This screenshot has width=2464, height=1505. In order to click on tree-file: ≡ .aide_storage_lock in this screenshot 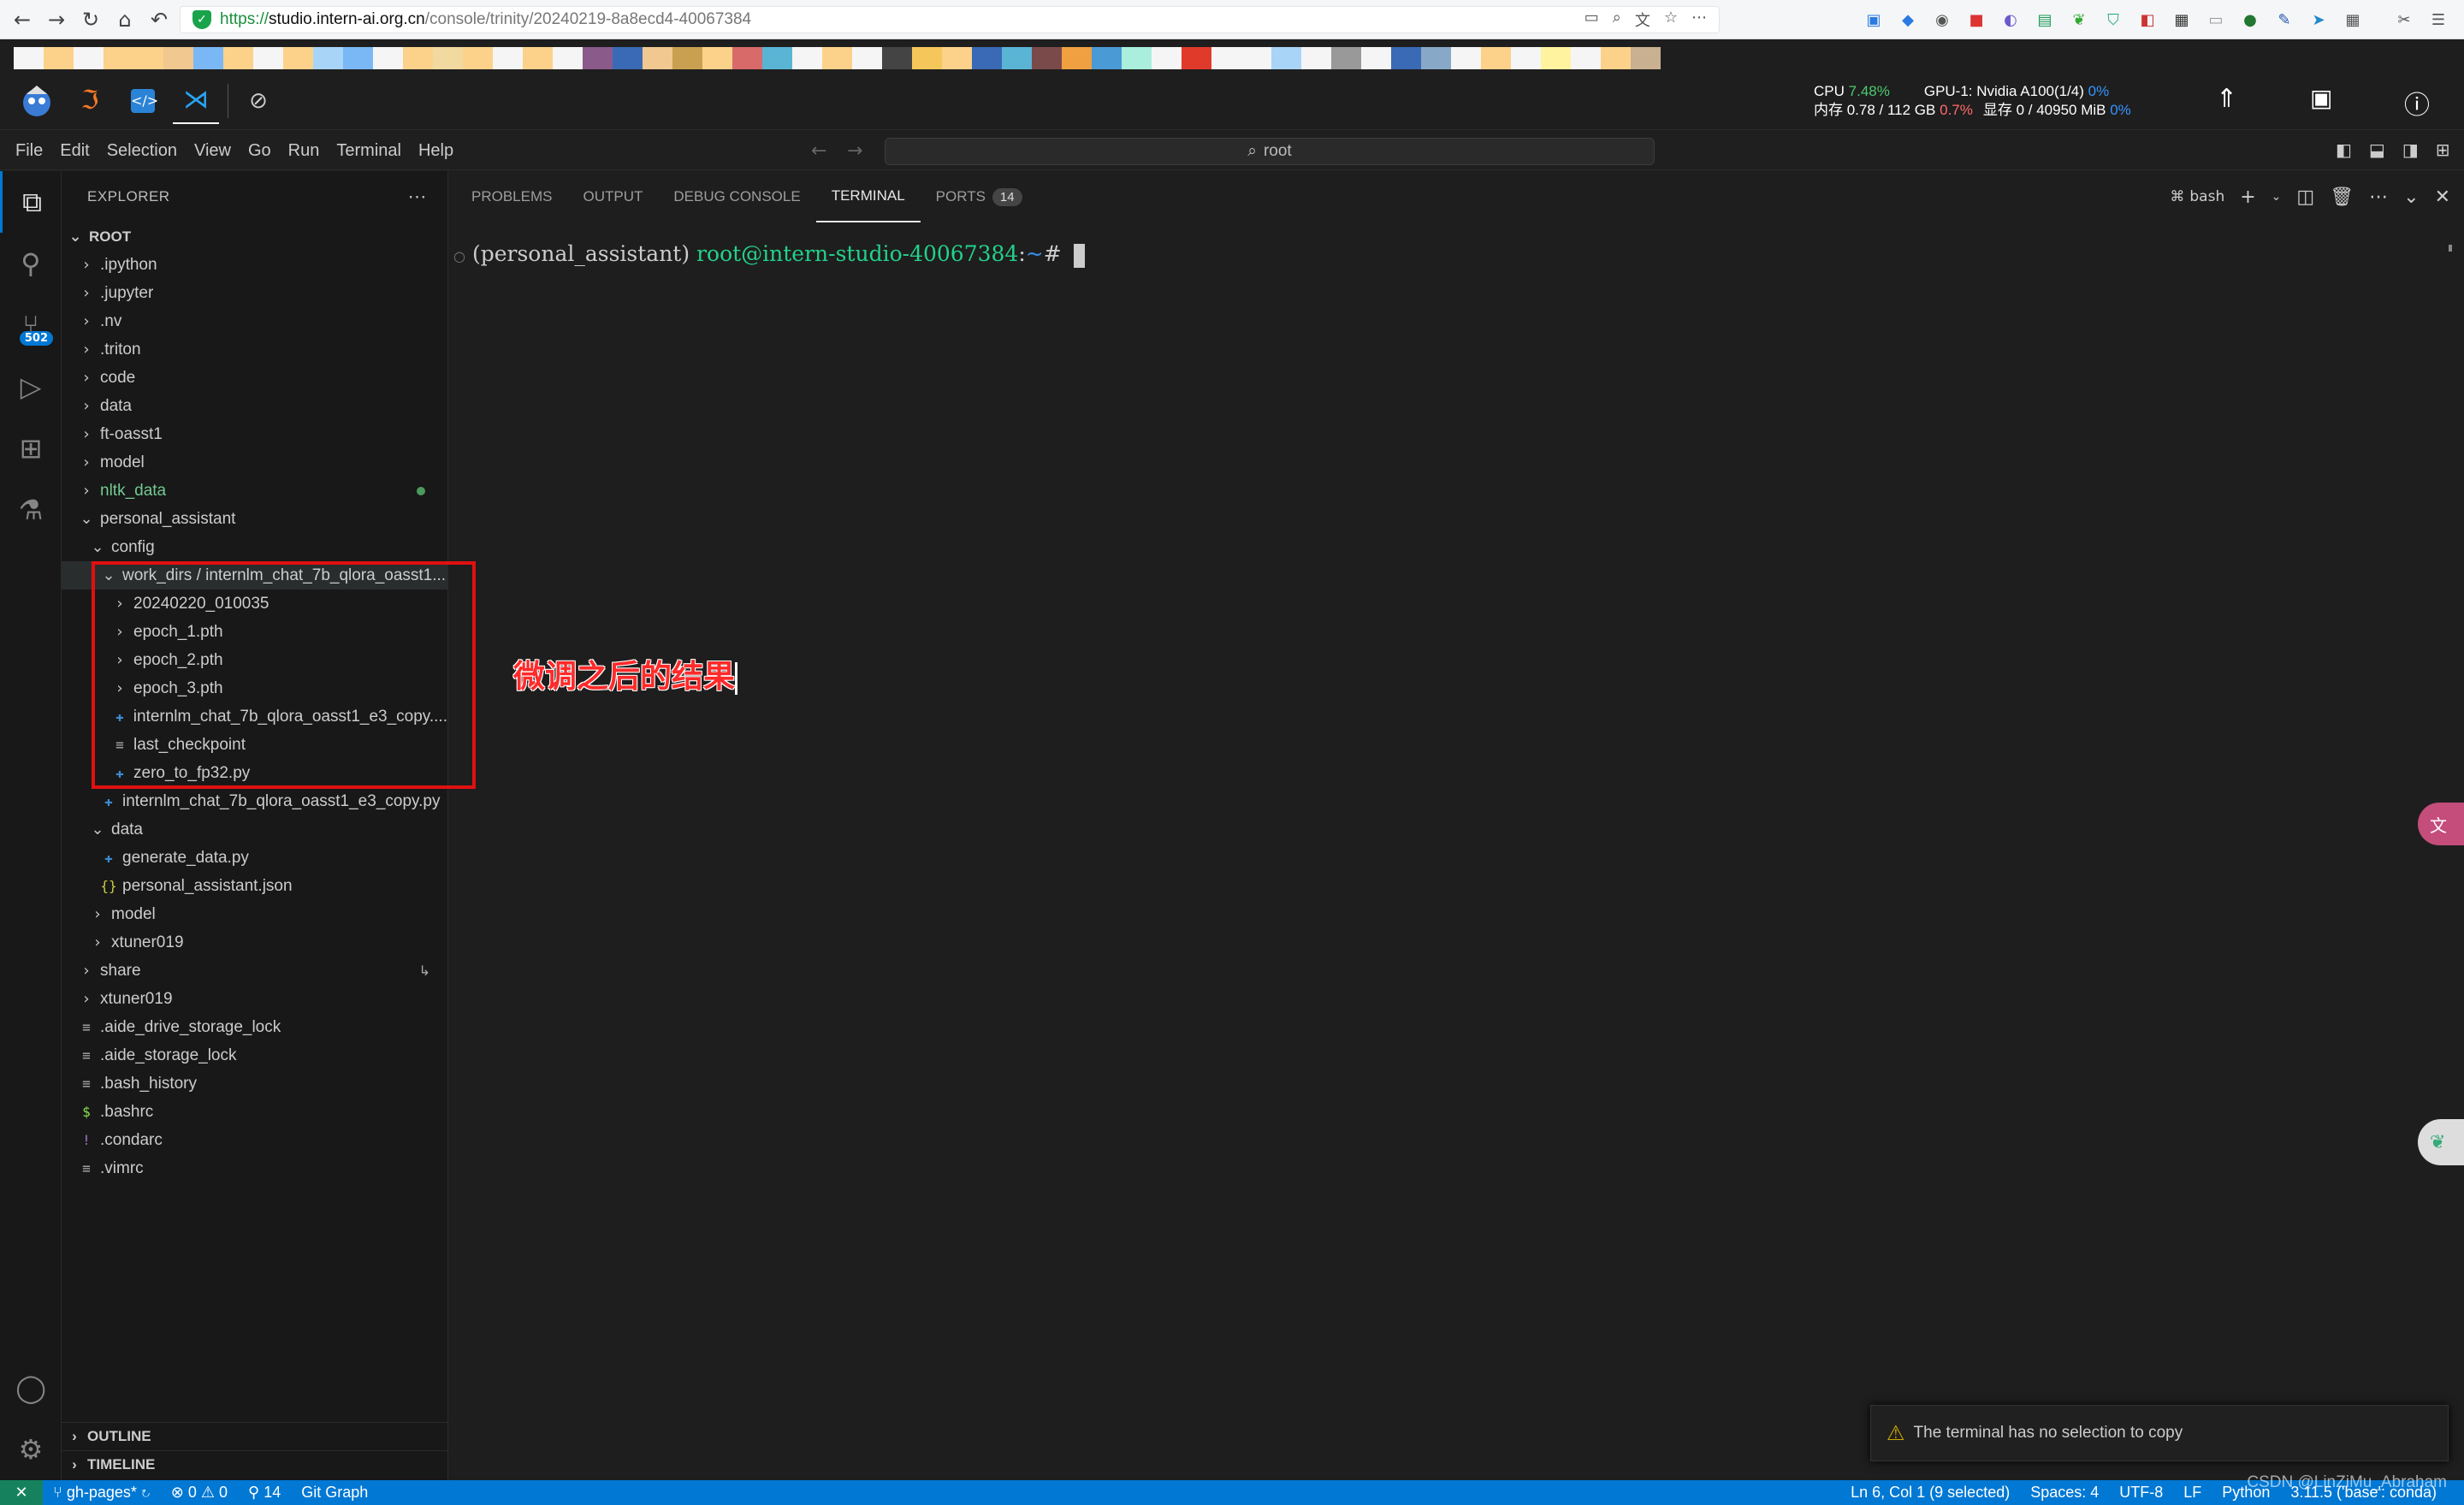, I will do `click(254, 1055)`.